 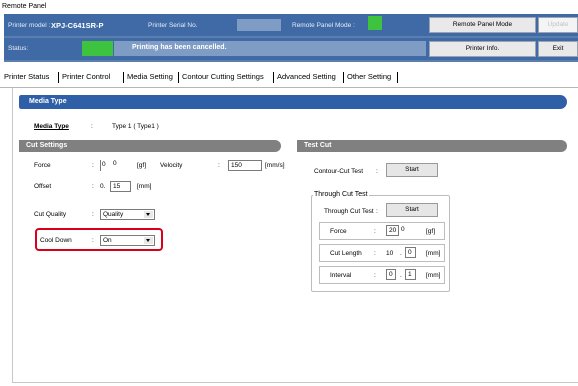 I want to click on velocity-input: 150, so click(x=245, y=165).